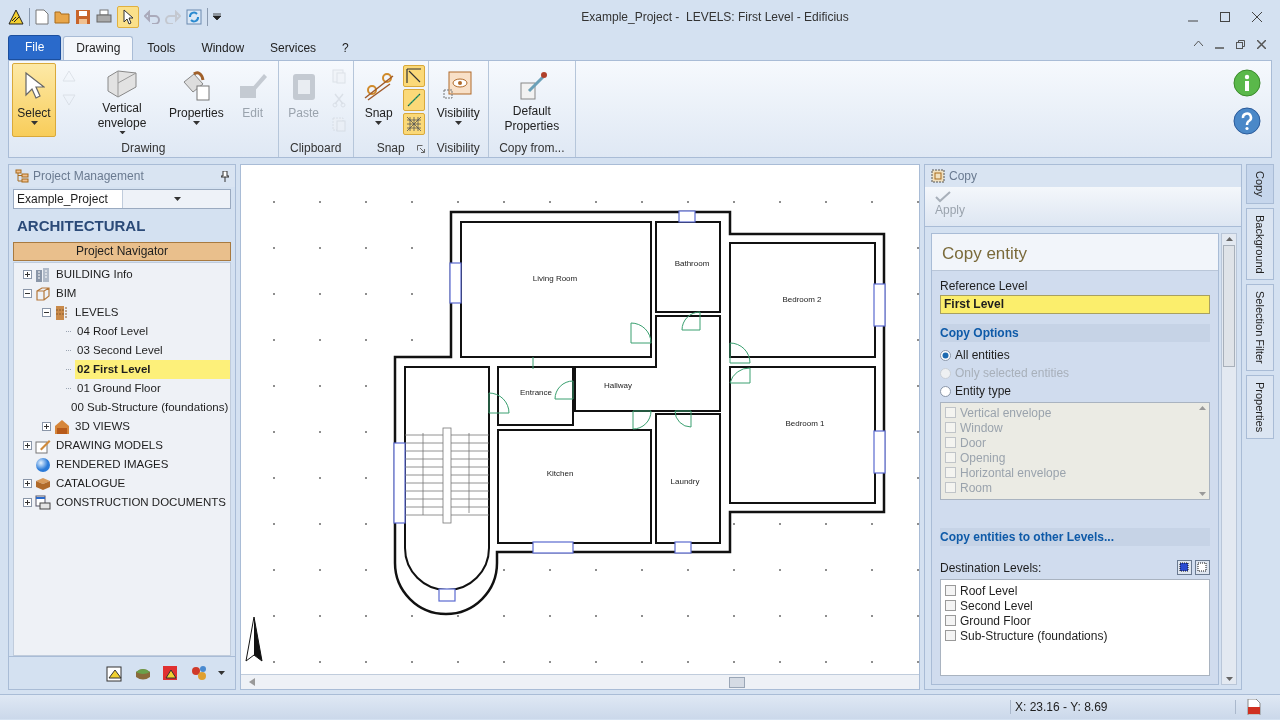 This screenshot has height=720, width=1280. What do you see at coordinates (1202, 567) in the screenshot?
I see `deselect-all-icon` at bounding box center [1202, 567].